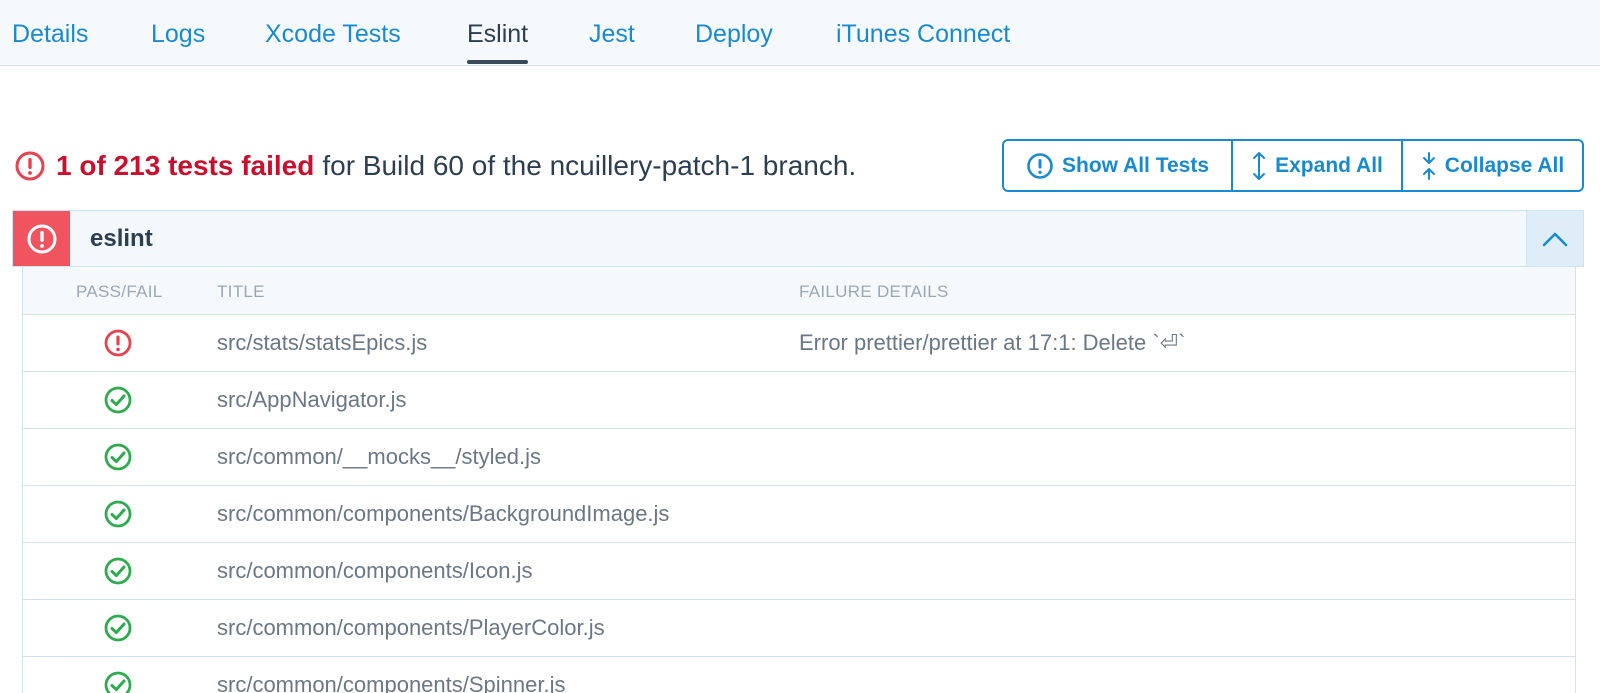  I want to click on test-view-controls: Show All Tests Expand All Collapse All, so click(1293, 165).